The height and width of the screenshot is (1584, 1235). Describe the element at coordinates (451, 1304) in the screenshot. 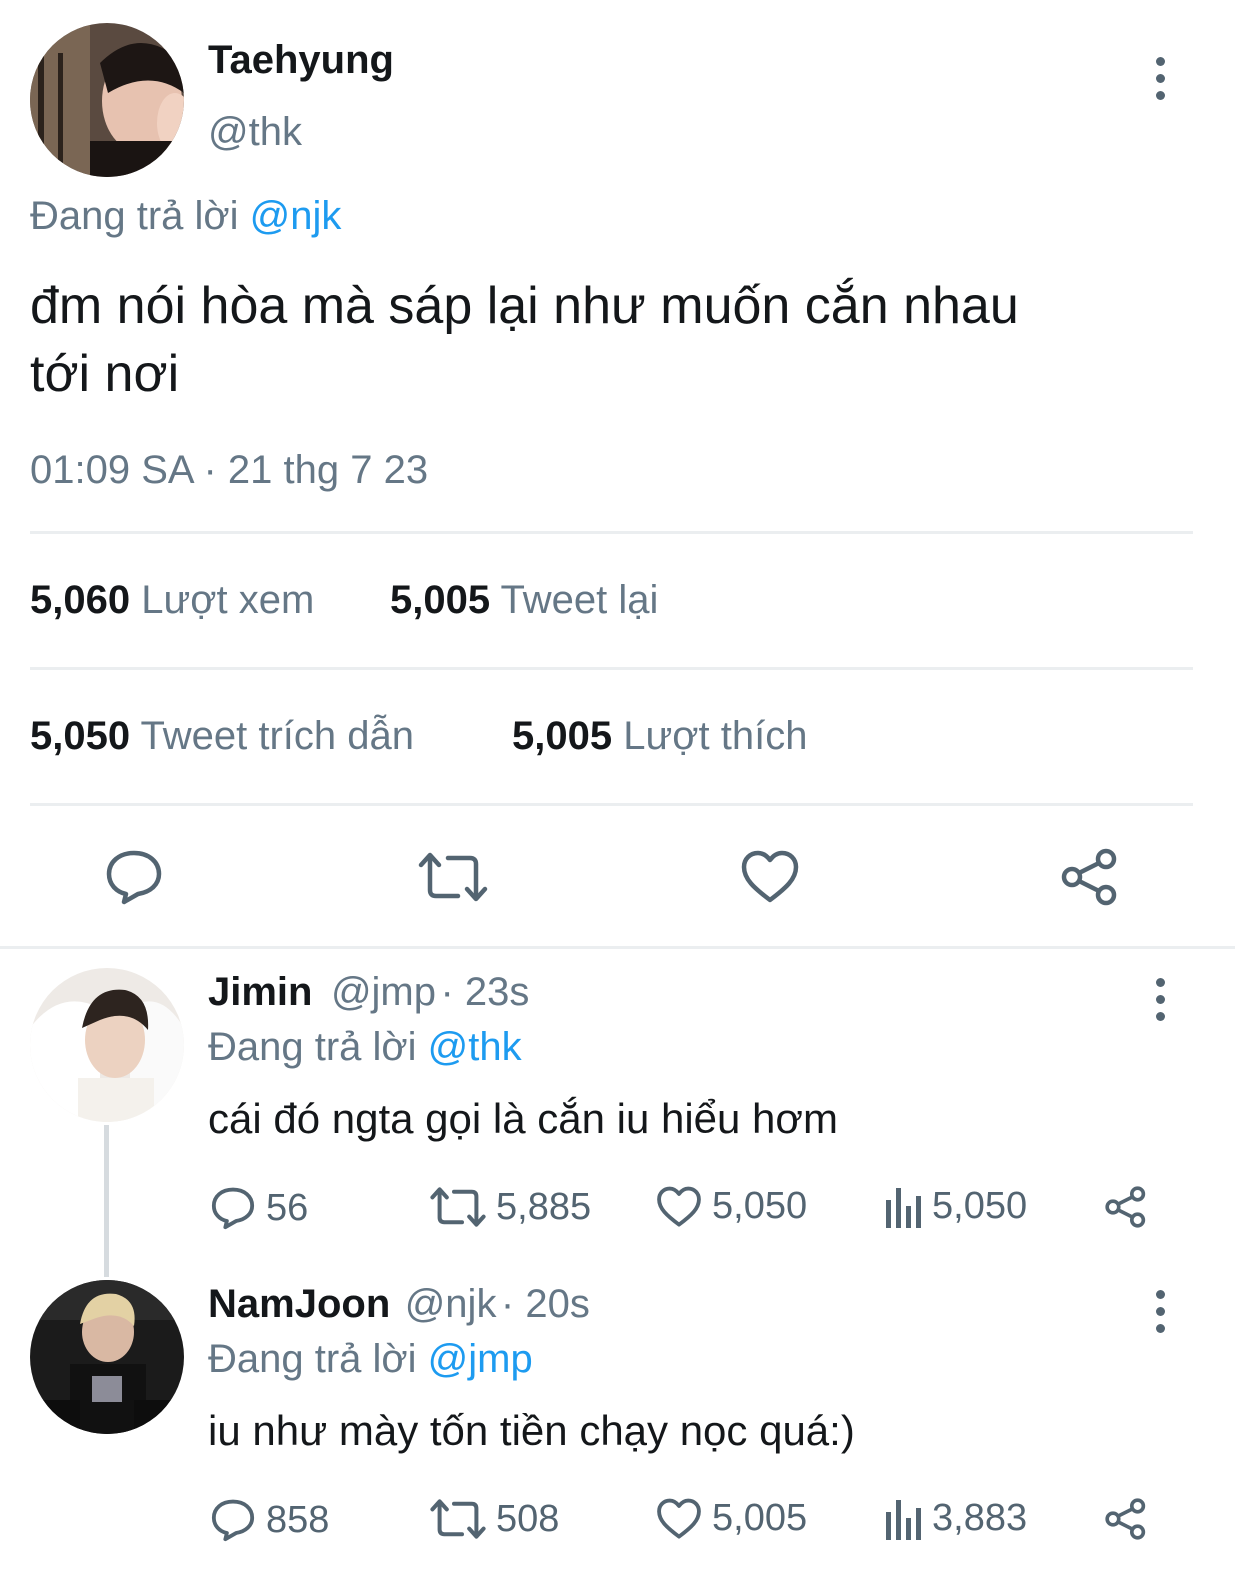

I see `reply-handle: @njk` at that location.